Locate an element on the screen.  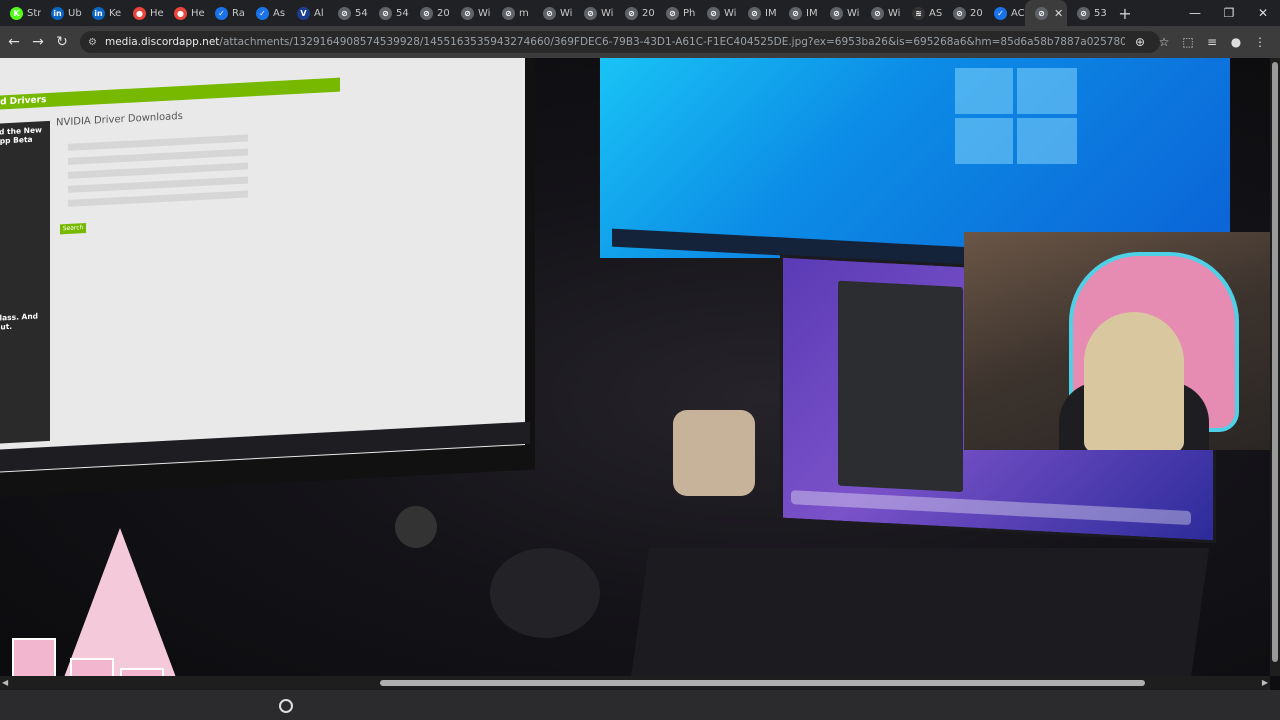
tab-label: Str is located at coordinates (34, 13).